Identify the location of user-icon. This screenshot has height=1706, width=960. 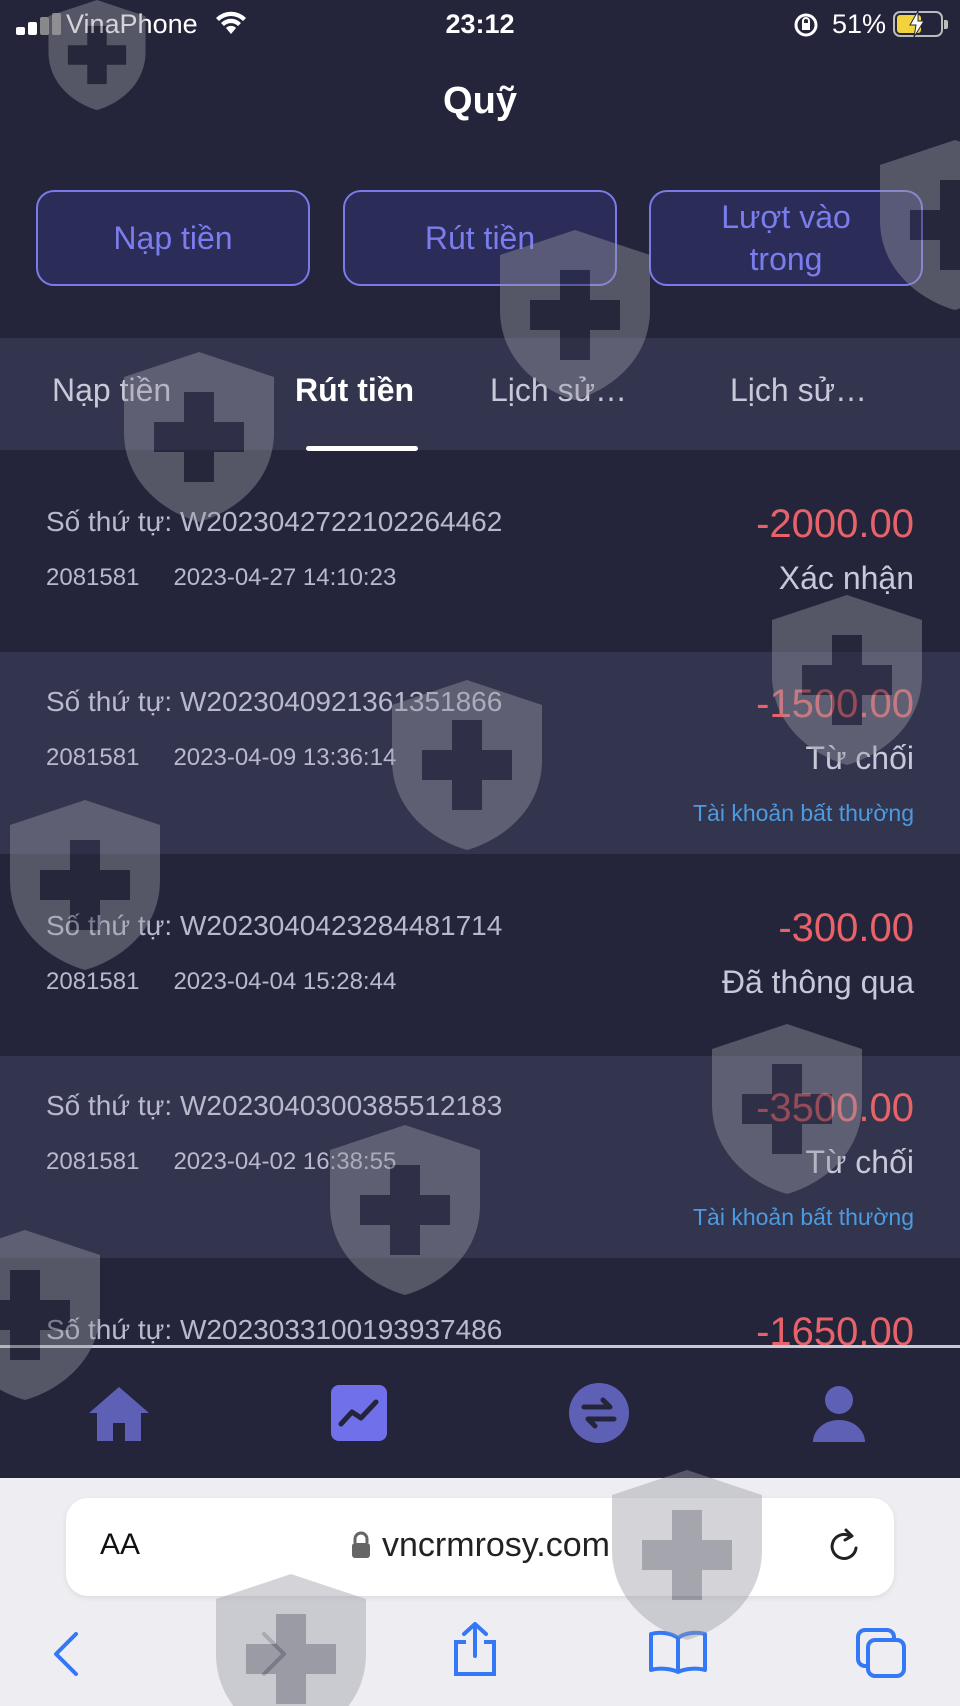
(839, 1414).